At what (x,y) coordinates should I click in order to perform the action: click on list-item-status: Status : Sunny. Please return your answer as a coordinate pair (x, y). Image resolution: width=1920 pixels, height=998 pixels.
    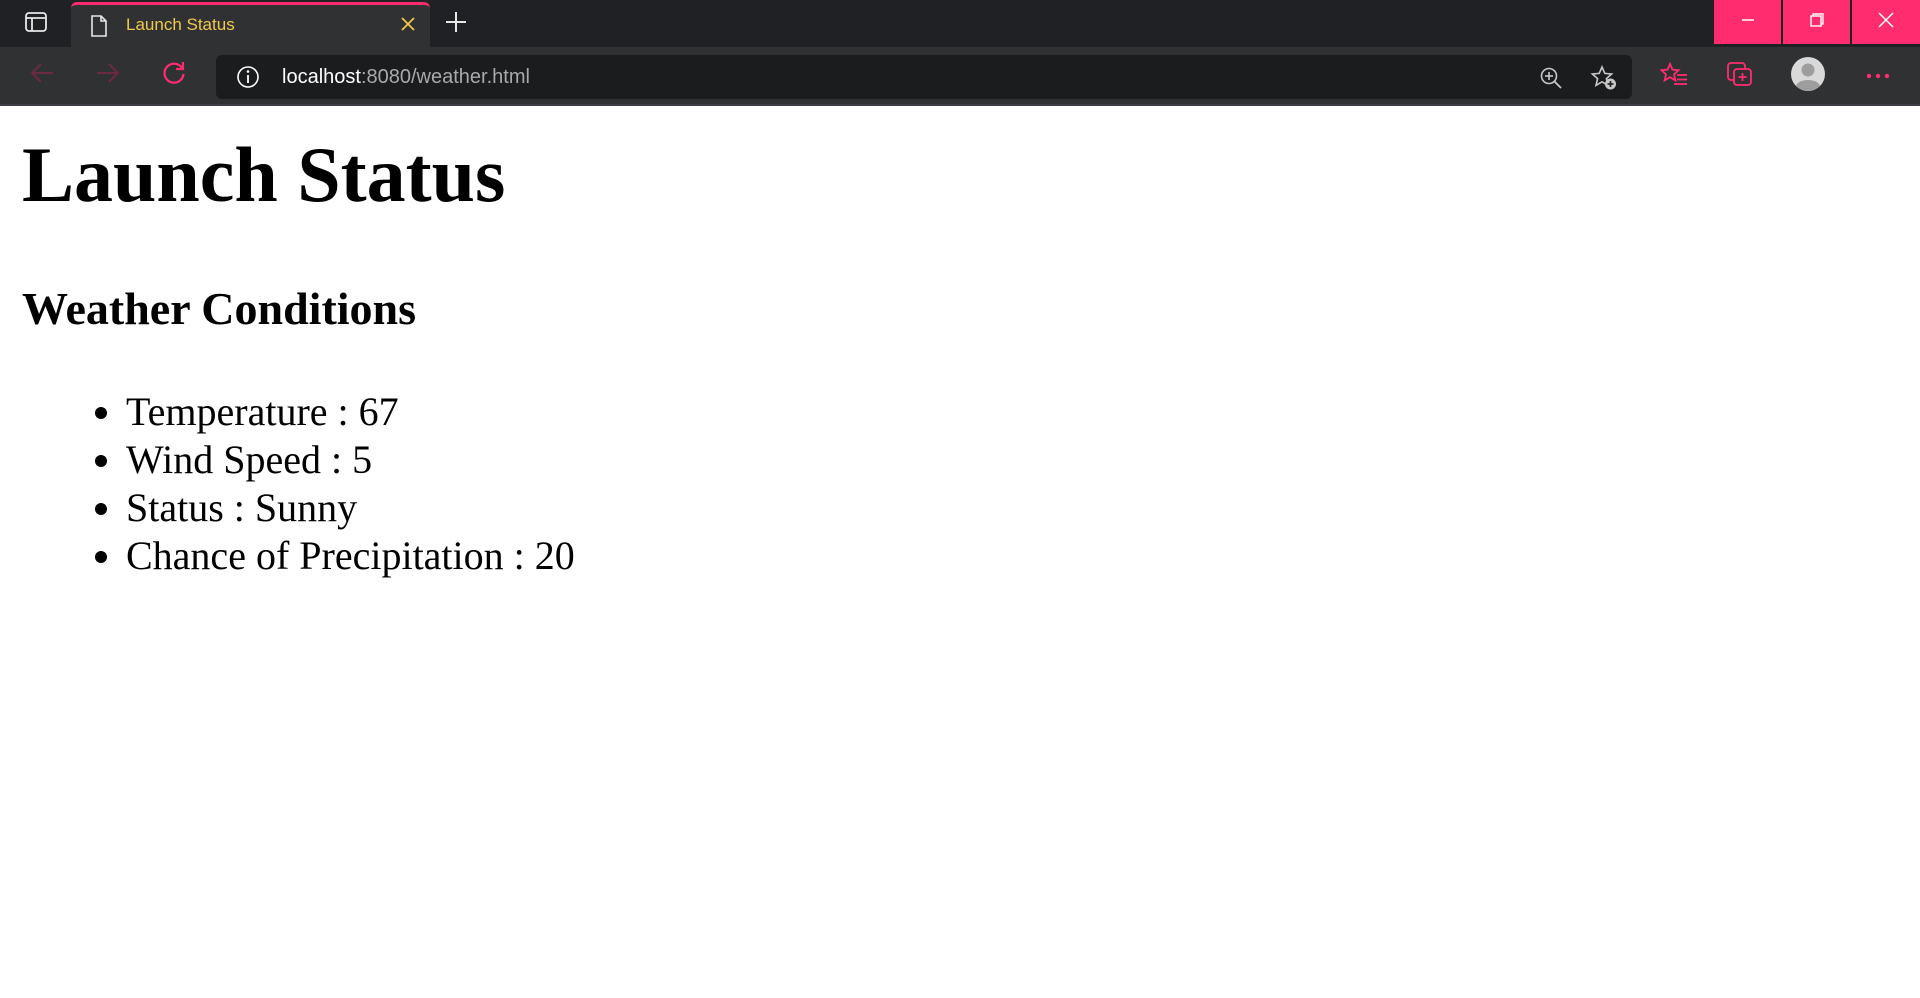
    Looking at the image, I should click on (350, 508).